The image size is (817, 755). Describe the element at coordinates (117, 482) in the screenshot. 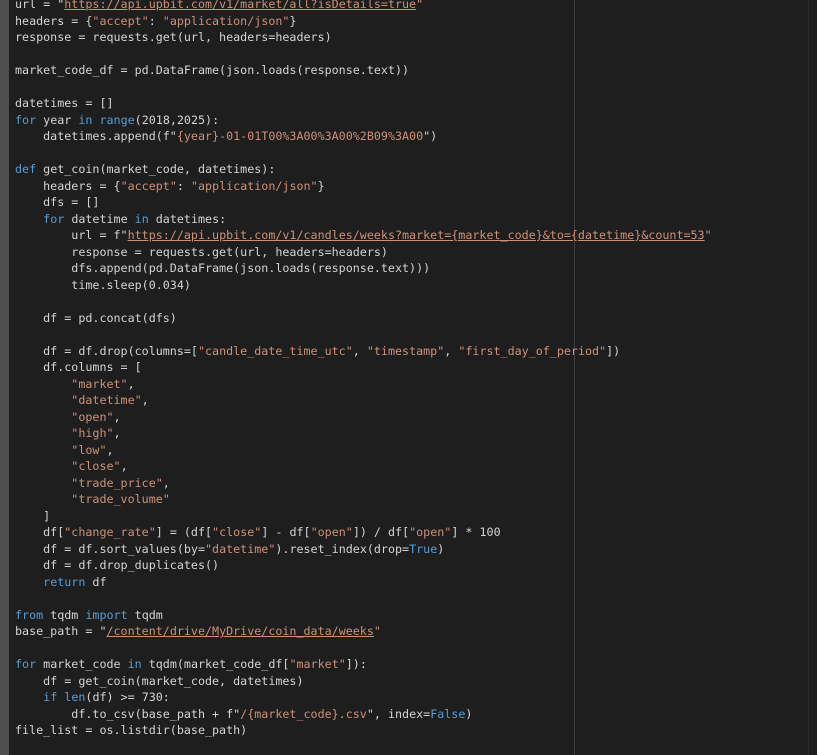

I see `code-token: "trade_price"` at that location.